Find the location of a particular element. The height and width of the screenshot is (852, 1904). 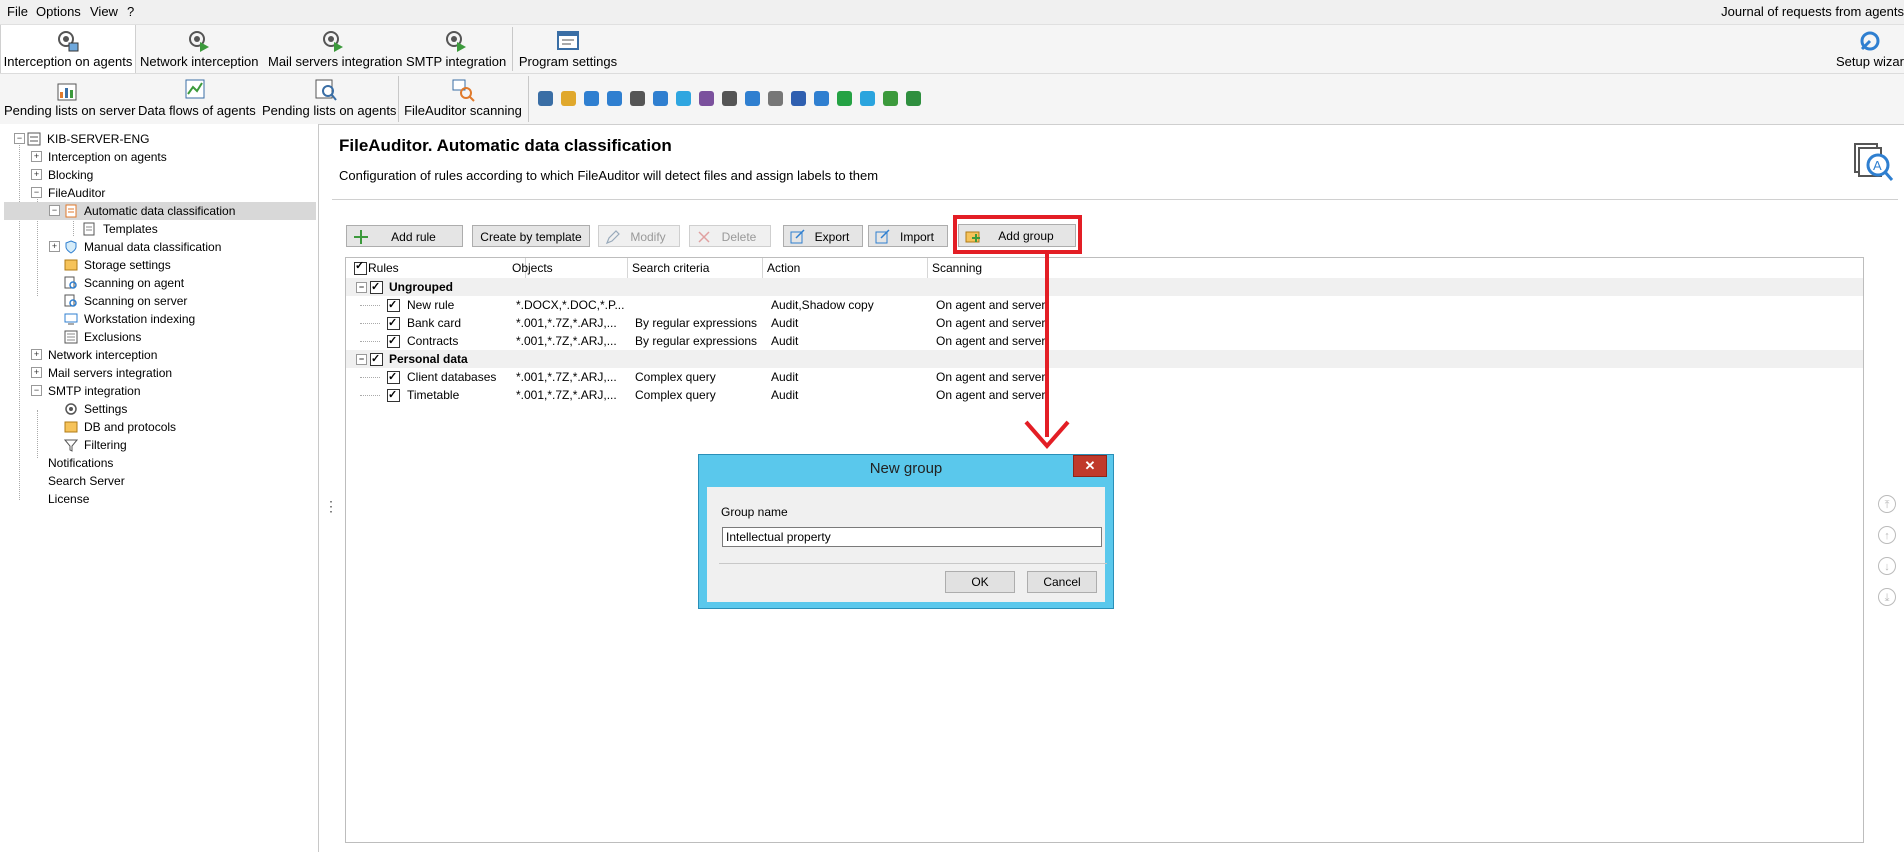

tree-item-templates: Templates is located at coordinates (130, 229).